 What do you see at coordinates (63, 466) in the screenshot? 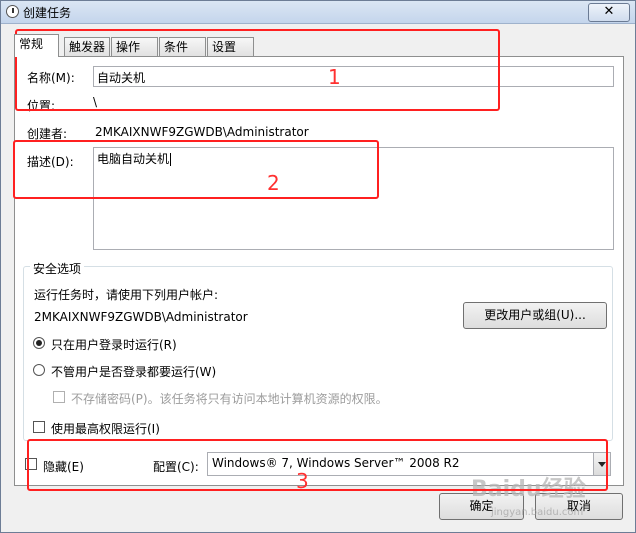
I see `hidden-label: 隐藏(E)` at bounding box center [63, 466].